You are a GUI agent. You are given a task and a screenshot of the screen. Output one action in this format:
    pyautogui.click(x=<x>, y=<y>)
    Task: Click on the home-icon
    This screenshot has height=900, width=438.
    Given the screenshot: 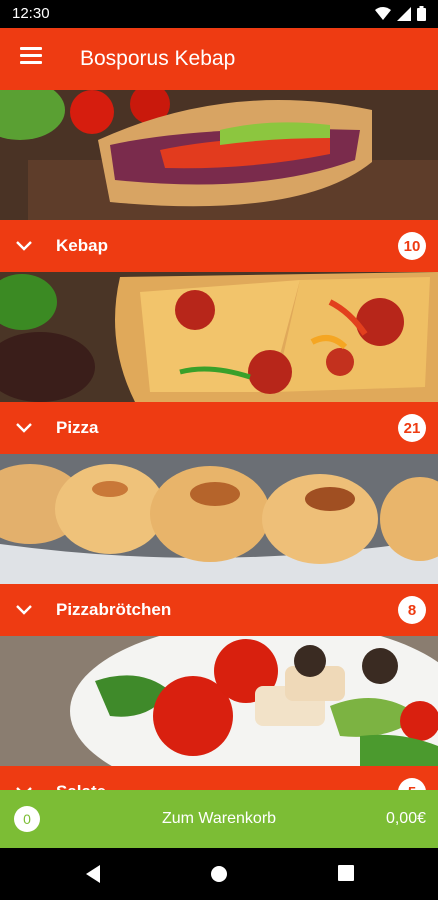 What is the action you would take?
    pyautogui.click(x=219, y=874)
    